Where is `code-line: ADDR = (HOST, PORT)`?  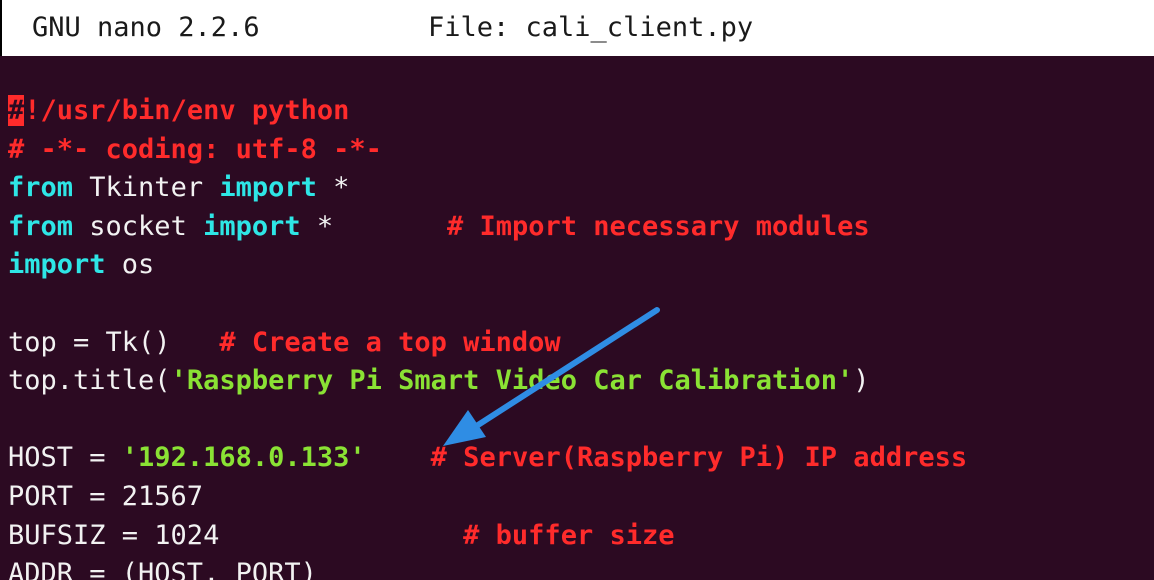 code-line: ADDR = (HOST, PORT) is located at coordinates (581, 567).